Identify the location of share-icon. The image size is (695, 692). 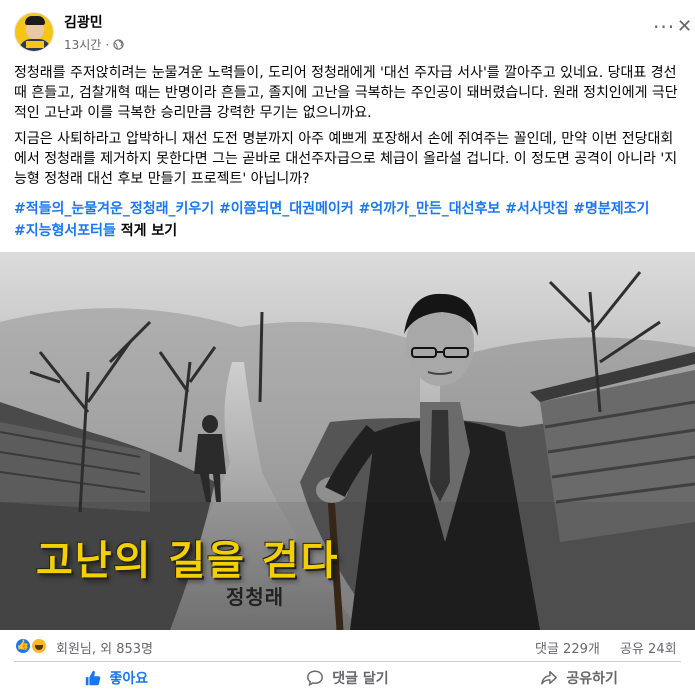
(549, 677).